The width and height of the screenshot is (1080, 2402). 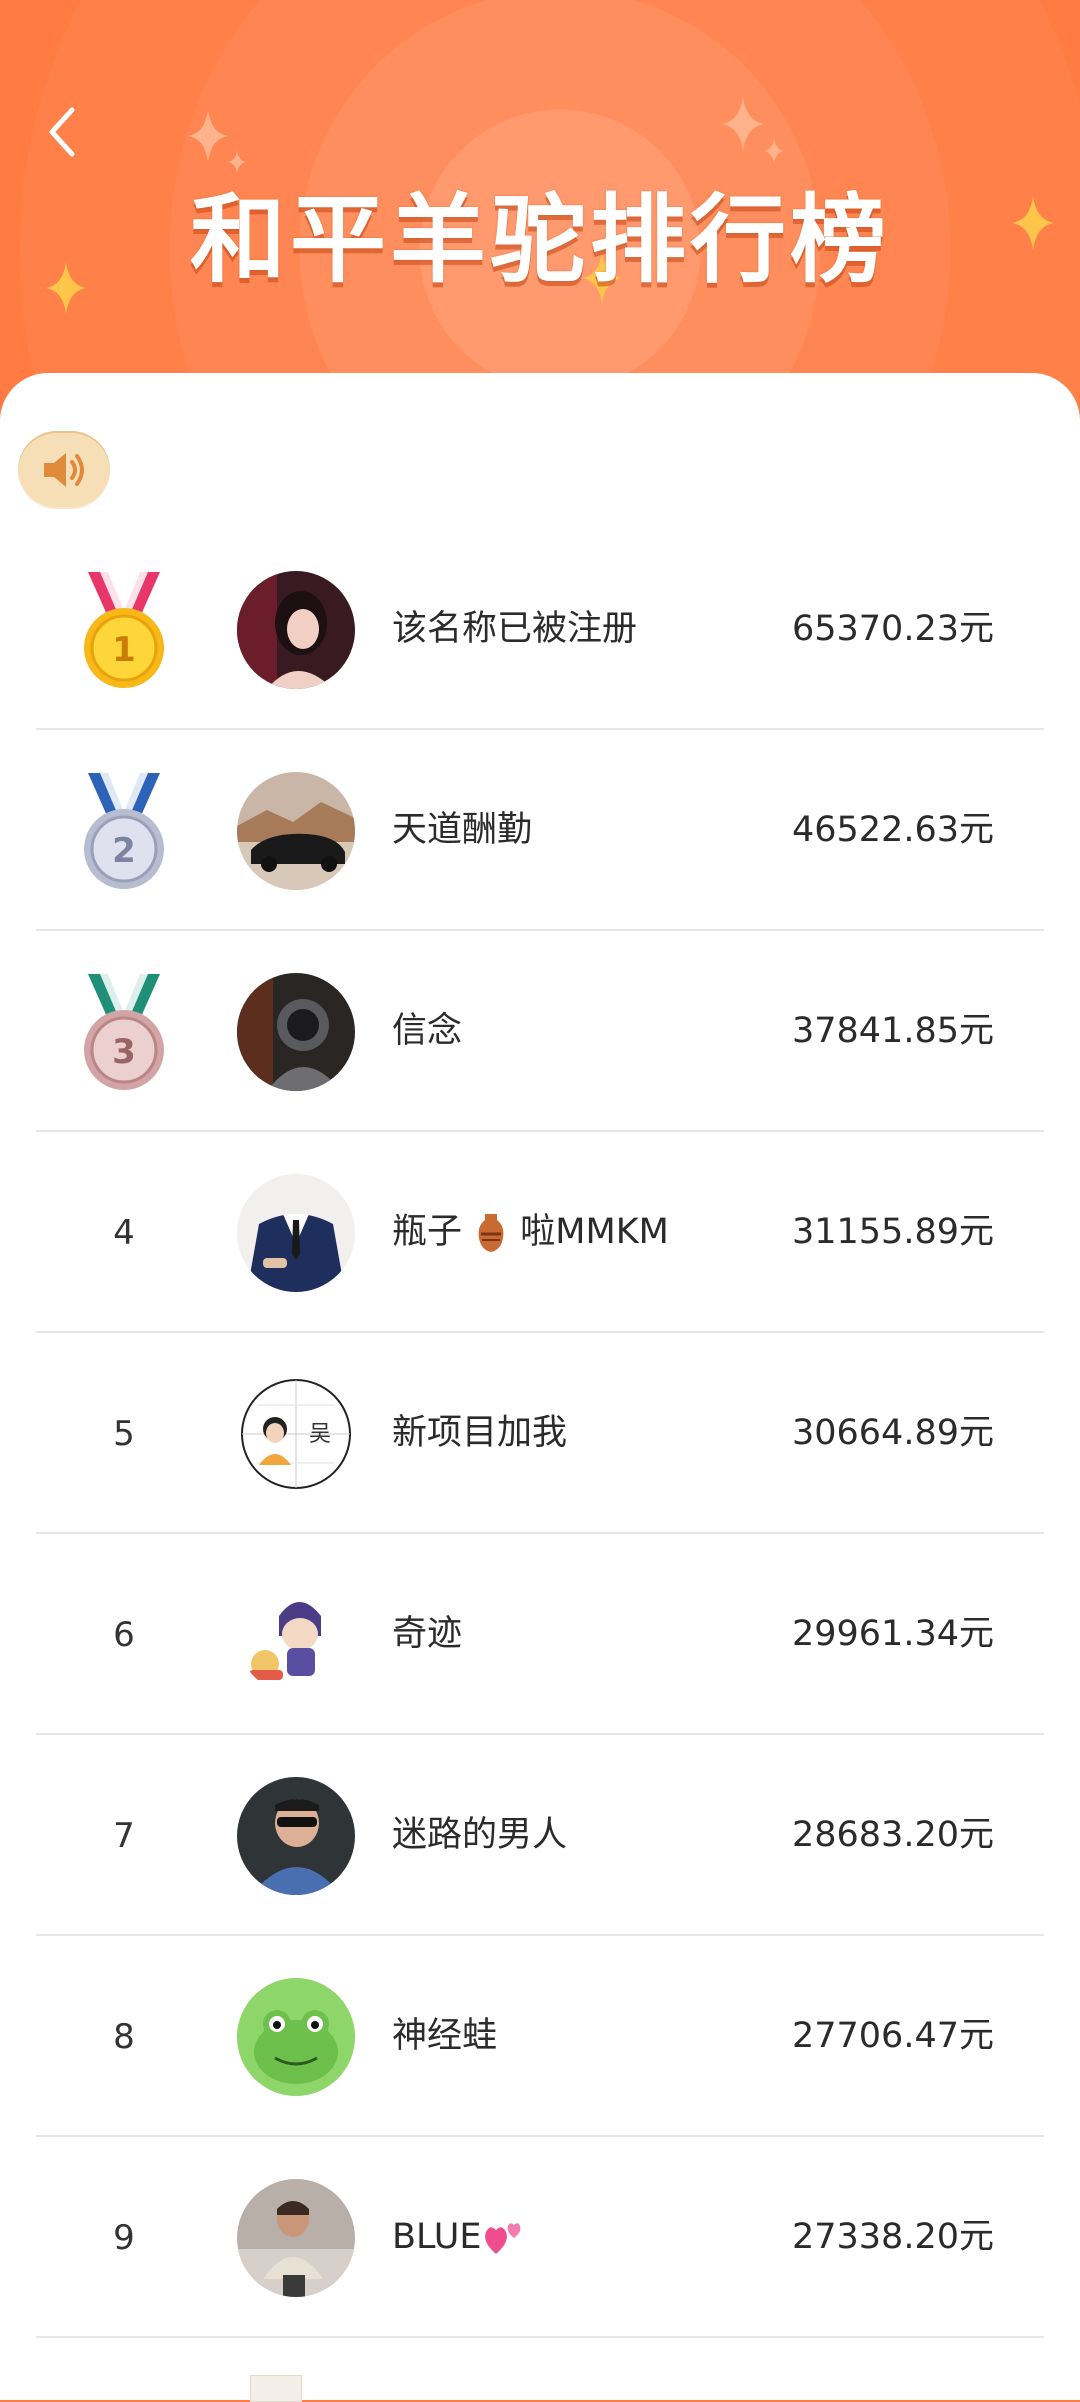 I want to click on leaderboard-row: 2 天道酬勤 46522.63元, so click(x=540, y=830).